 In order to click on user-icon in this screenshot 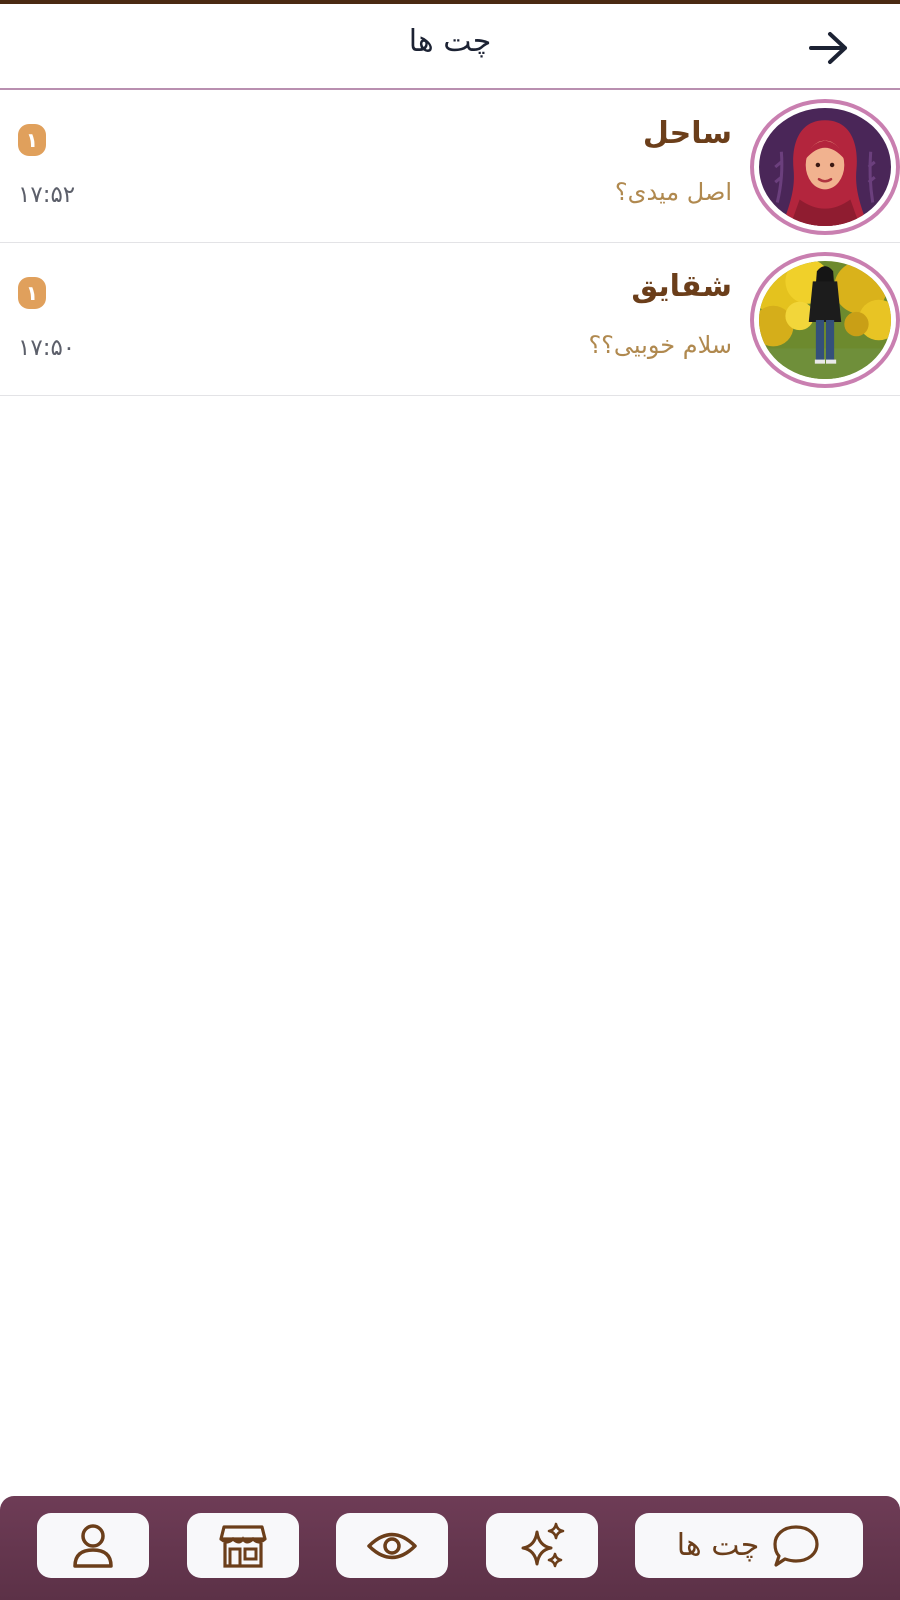, I will do `click(93, 1545)`.